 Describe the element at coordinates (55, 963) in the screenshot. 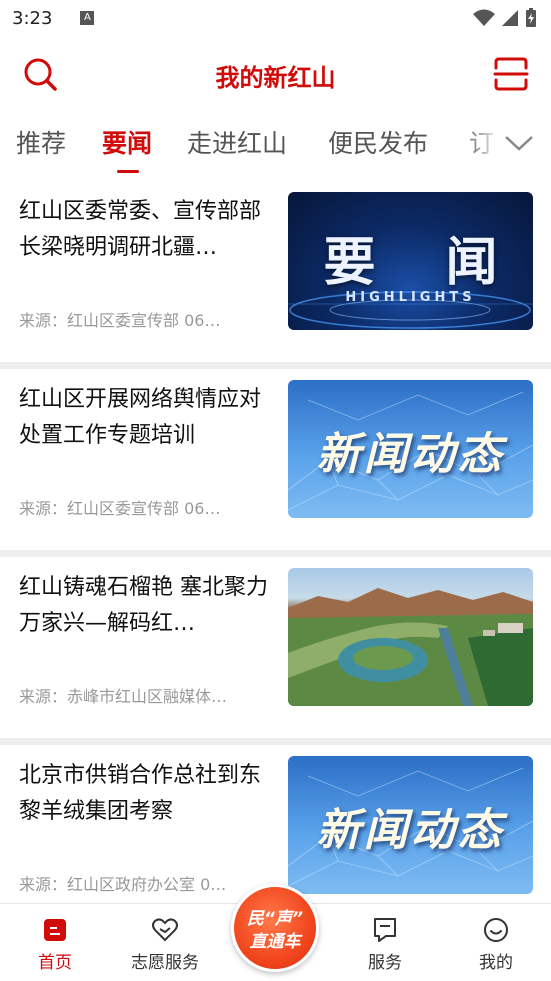

I see `nav-label: 首页` at that location.